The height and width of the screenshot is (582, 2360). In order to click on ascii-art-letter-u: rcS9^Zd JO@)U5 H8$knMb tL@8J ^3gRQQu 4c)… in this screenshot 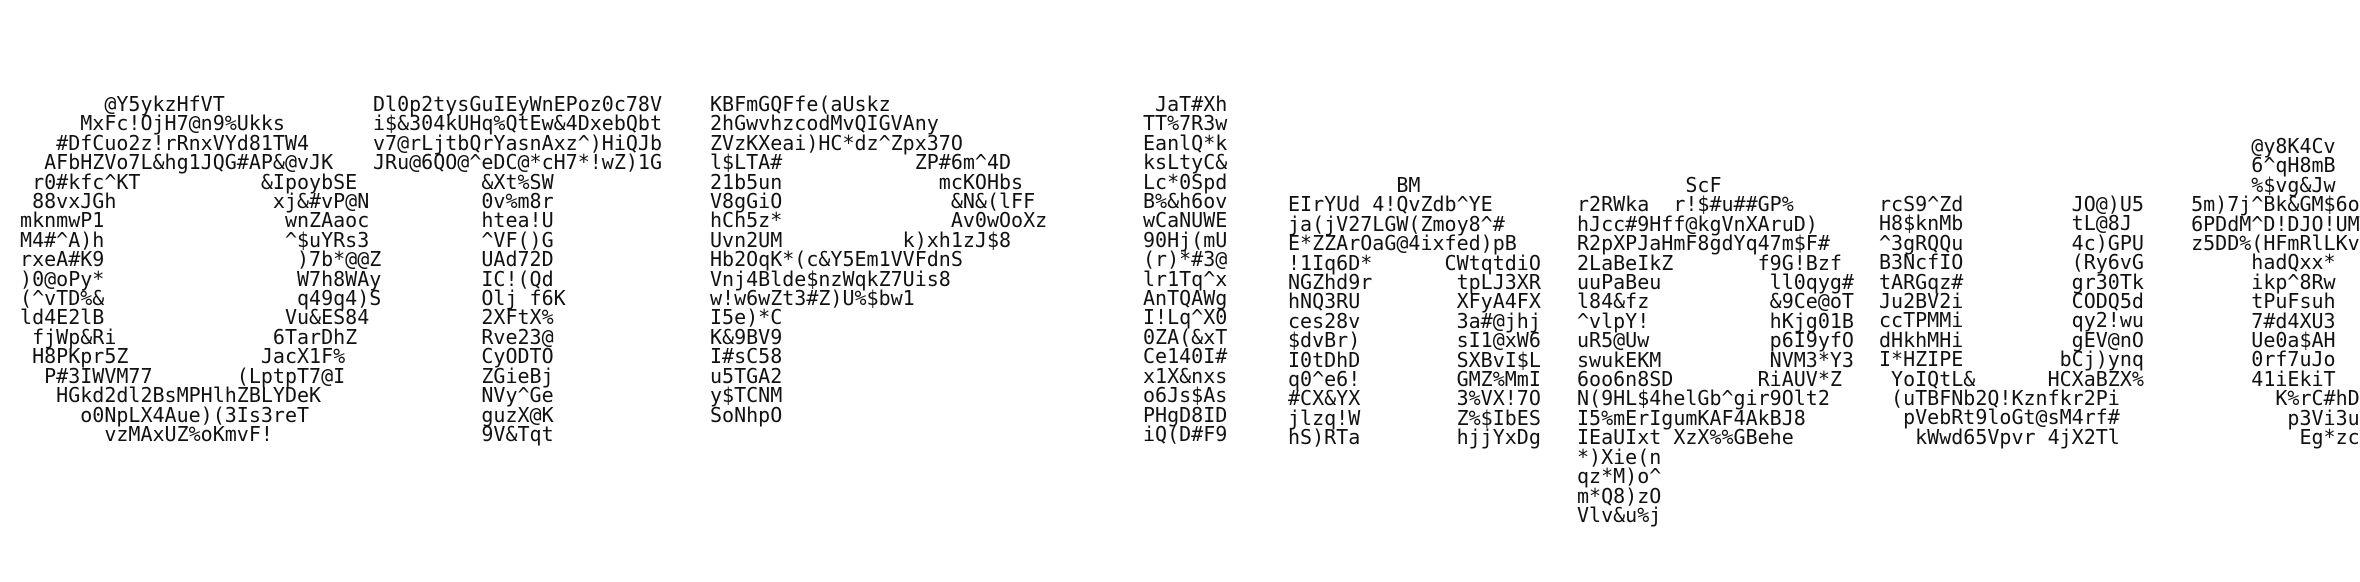, I will do `click(2011, 320)`.